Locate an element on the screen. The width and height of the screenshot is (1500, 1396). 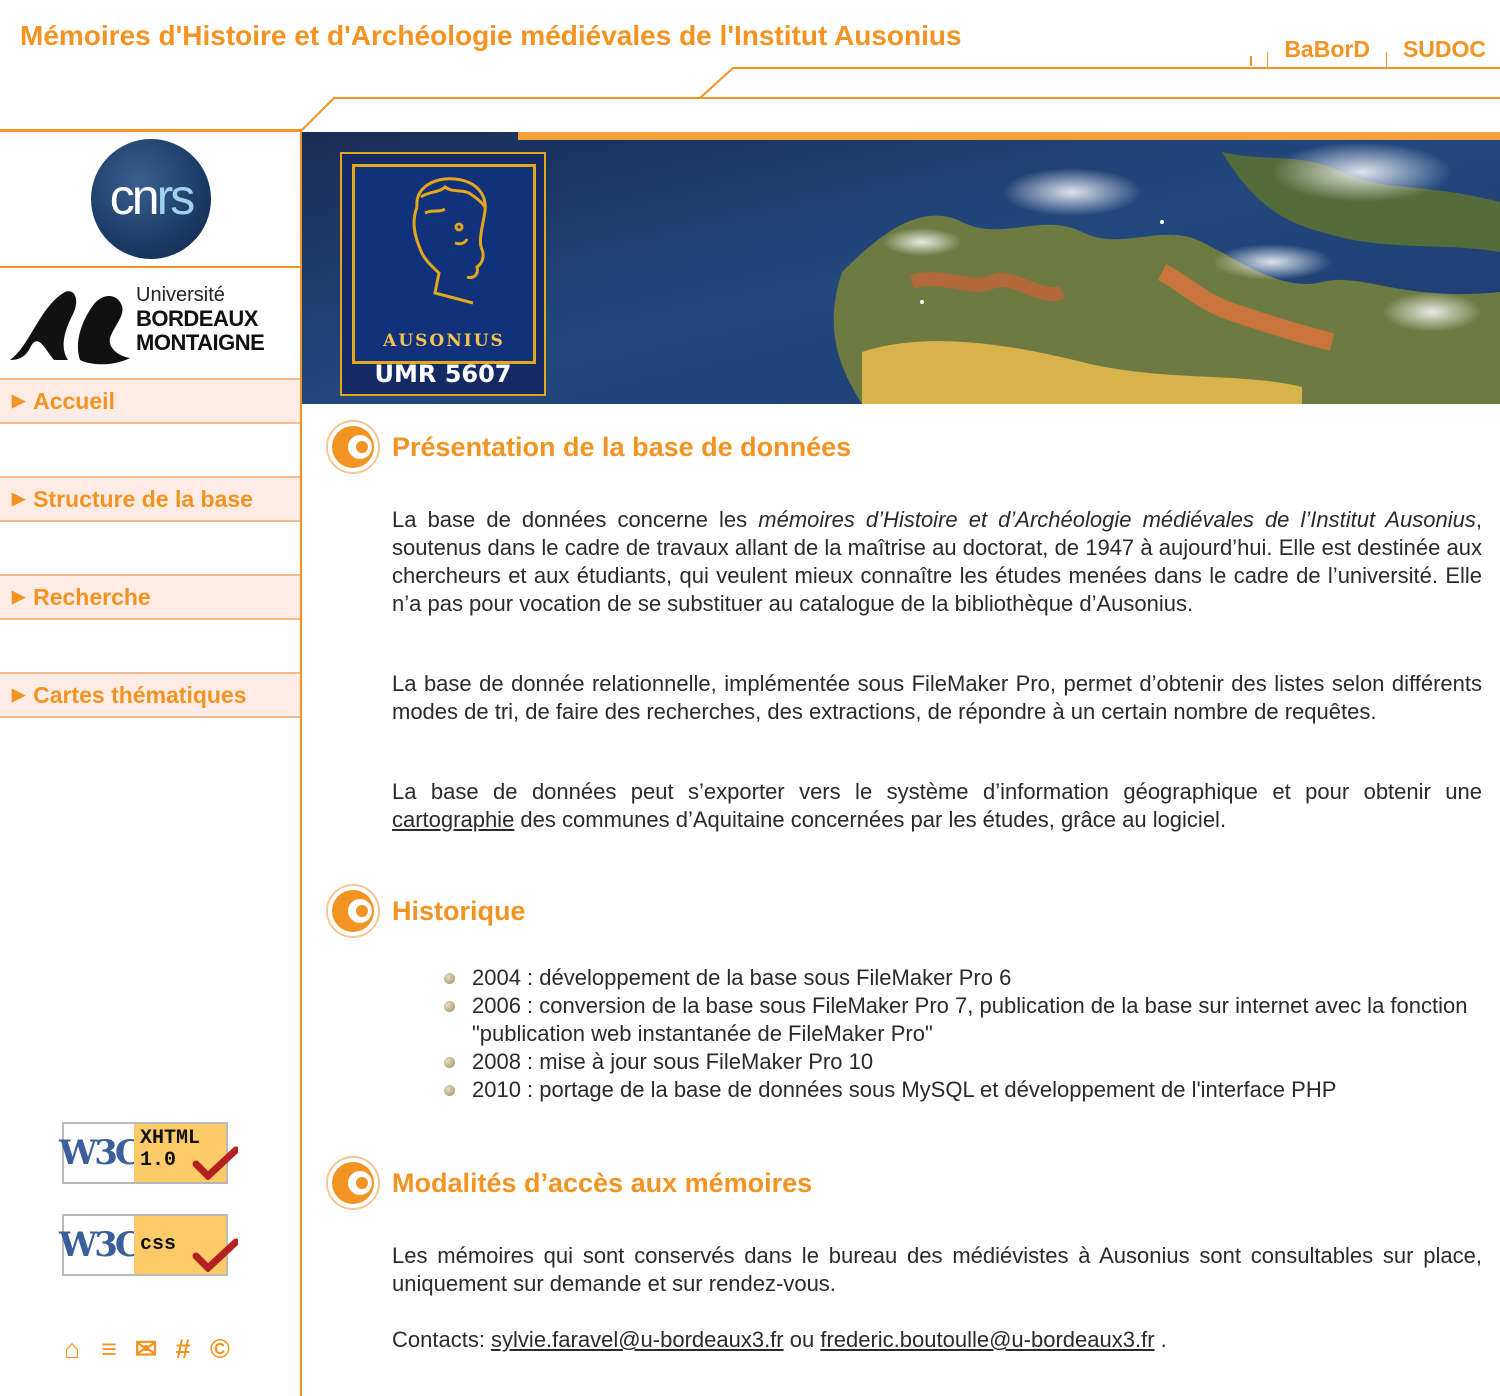
nav-recherche: ▶ Recherche is located at coordinates (150, 597).